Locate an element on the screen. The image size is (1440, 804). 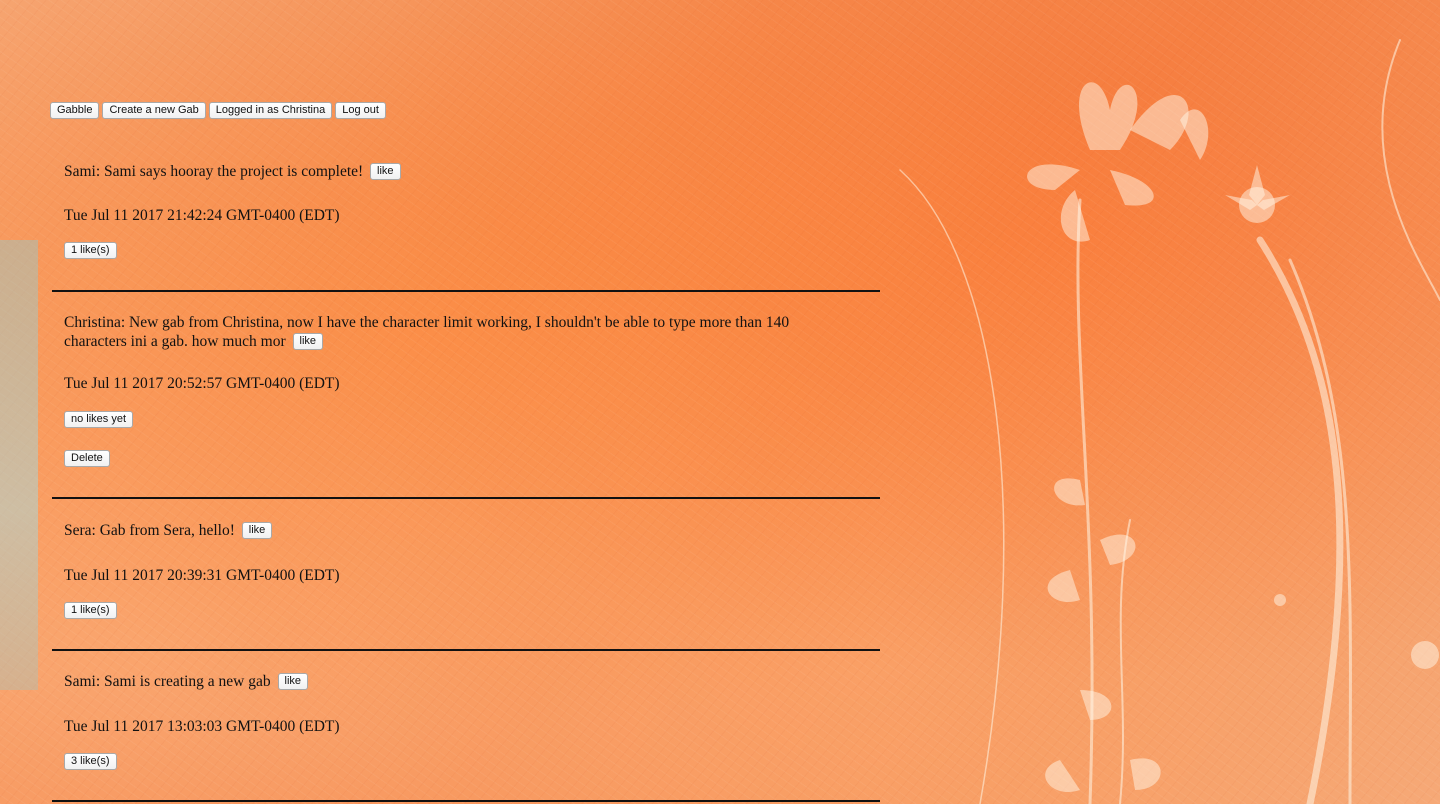
like-count-button: 3 like(s) is located at coordinates (90, 761).